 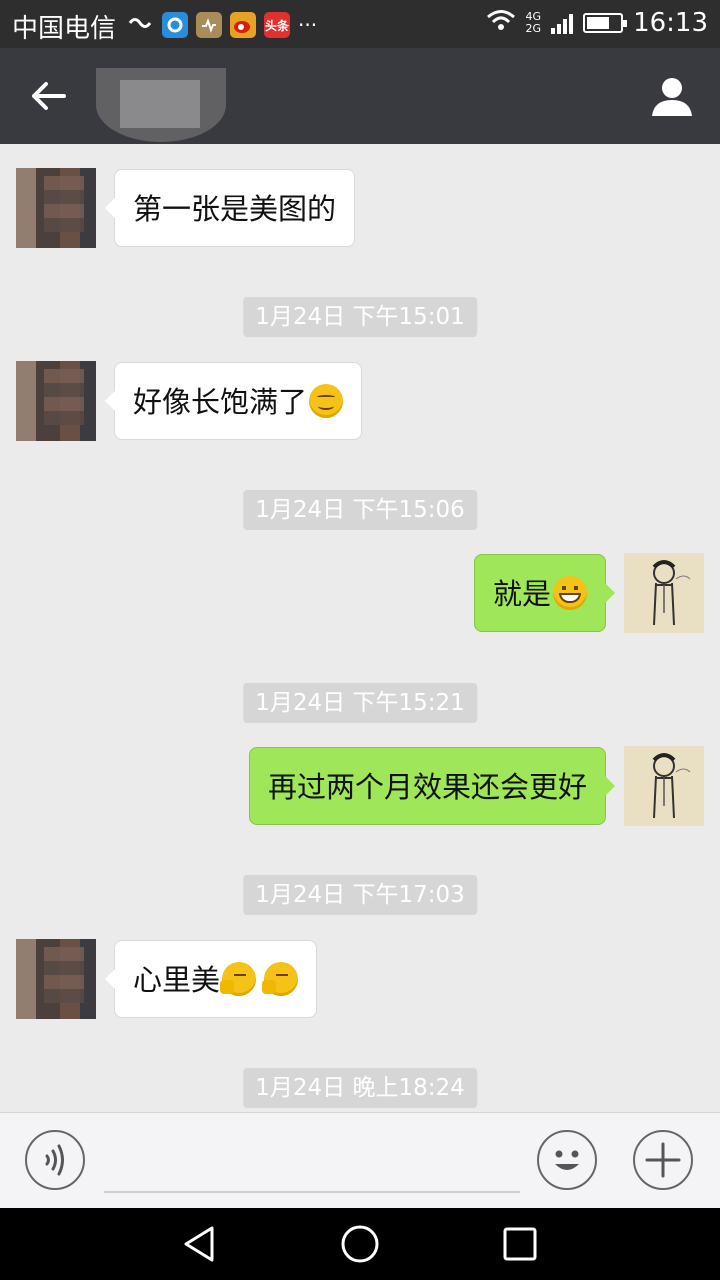 I want to click on contact-name-redacted-inner, so click(x=160, y=104).